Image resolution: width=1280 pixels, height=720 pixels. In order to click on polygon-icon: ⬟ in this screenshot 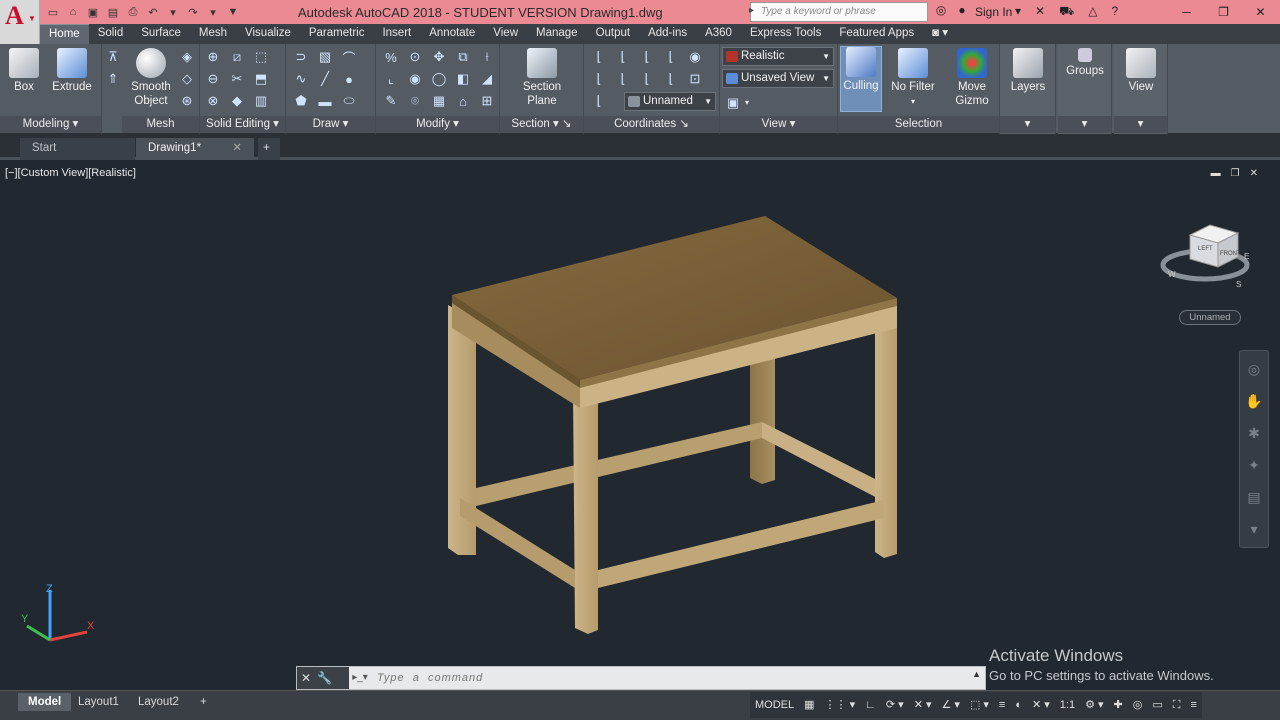, I will do `click(301, 101)`.